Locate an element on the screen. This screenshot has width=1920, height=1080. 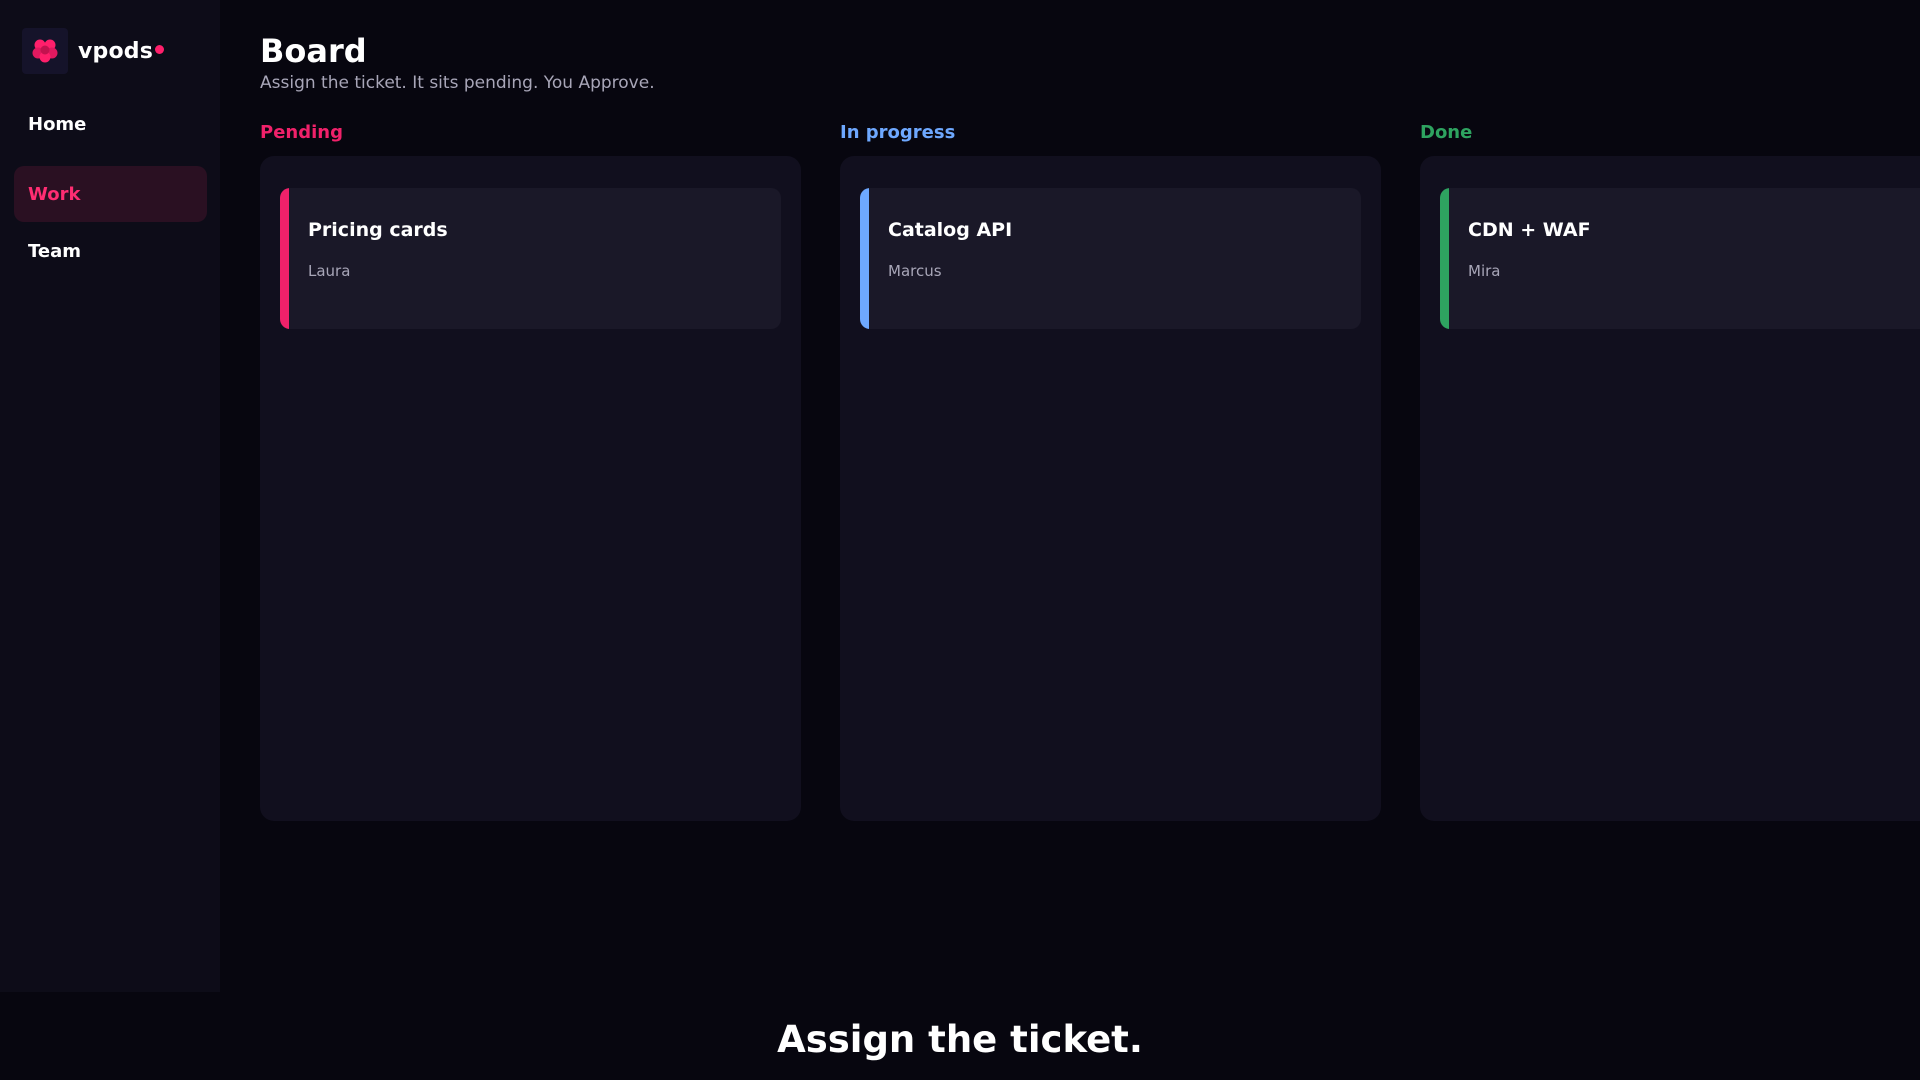
card-assignee: Laura is located at coordinates (329, 271).